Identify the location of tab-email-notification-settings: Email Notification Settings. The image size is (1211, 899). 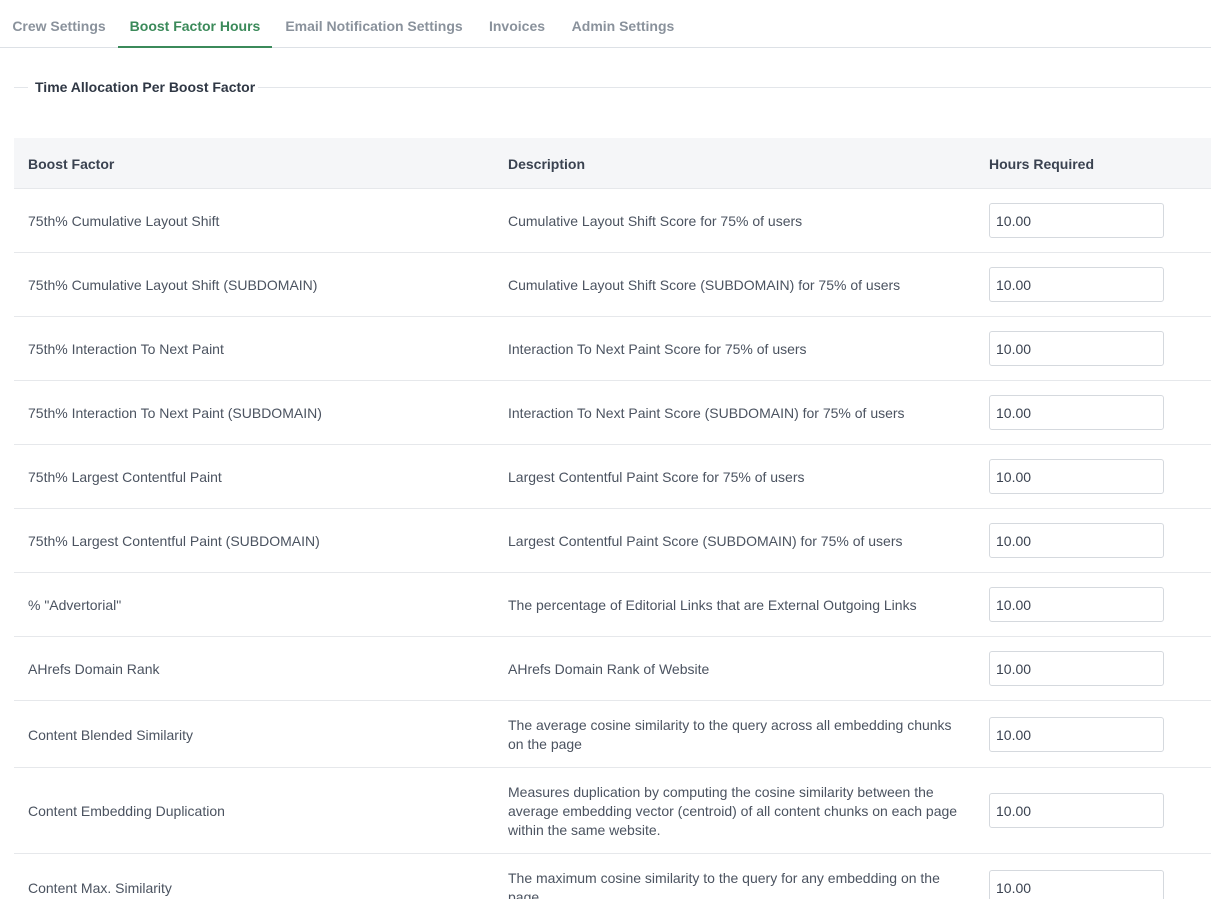
(374, 24).